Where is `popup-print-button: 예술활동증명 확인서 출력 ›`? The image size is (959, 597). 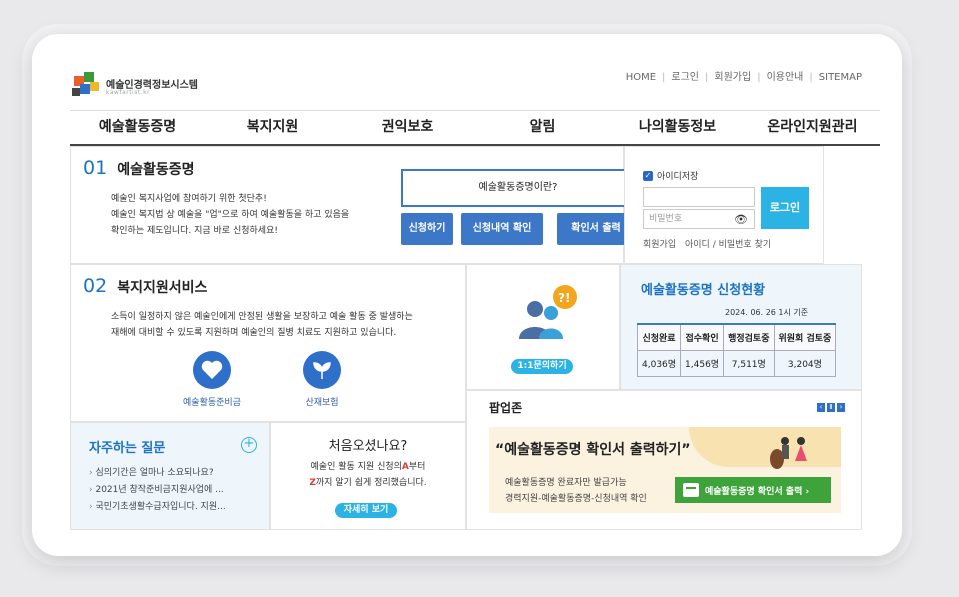 popup-print-button: 예술활동증명 확인서 출력 › is located at coordinates (753, 490).